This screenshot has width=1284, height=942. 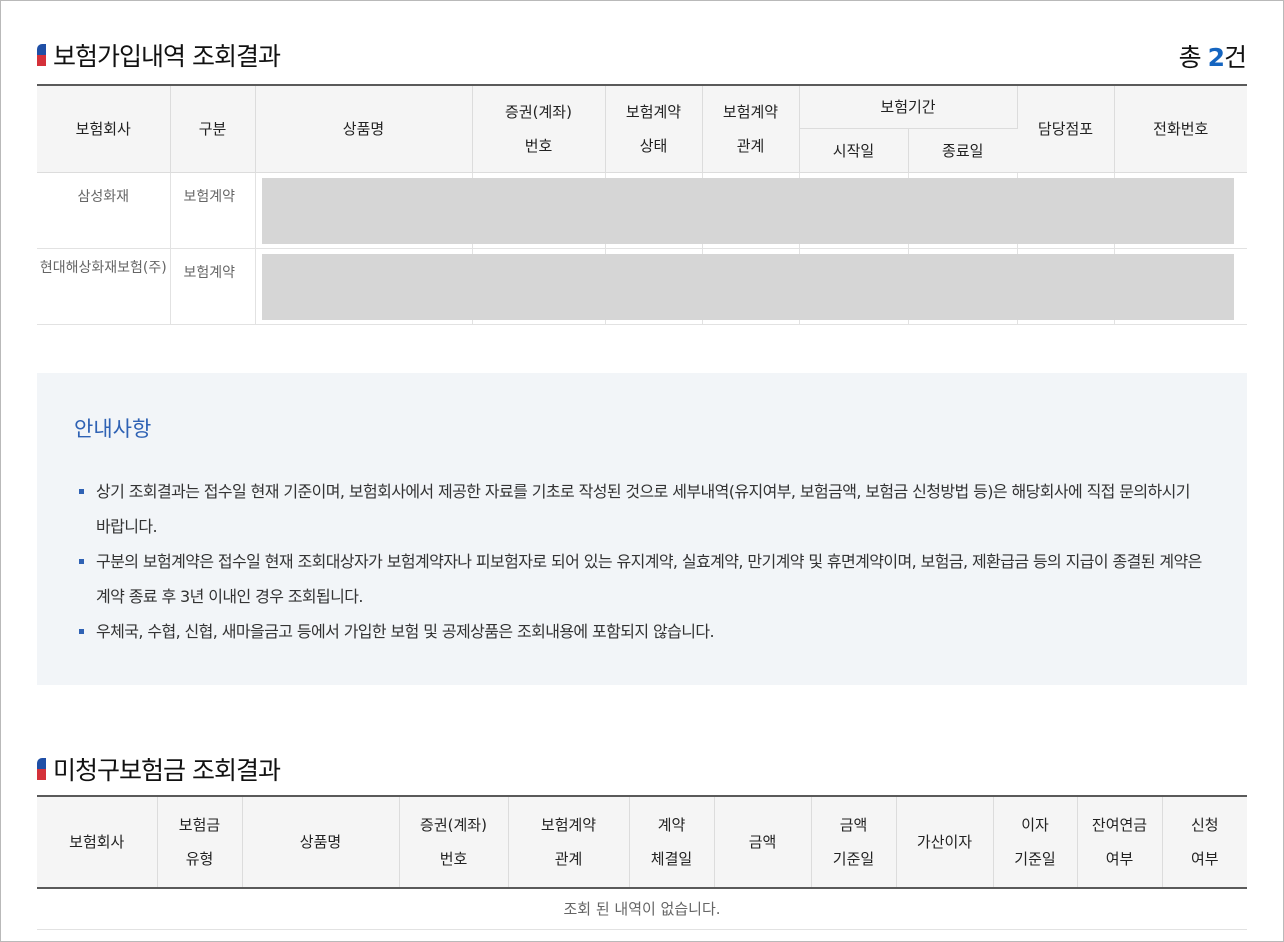 I want to click on section-title-text: 미청구보험금 조회결과, so click(x=167, y=770).